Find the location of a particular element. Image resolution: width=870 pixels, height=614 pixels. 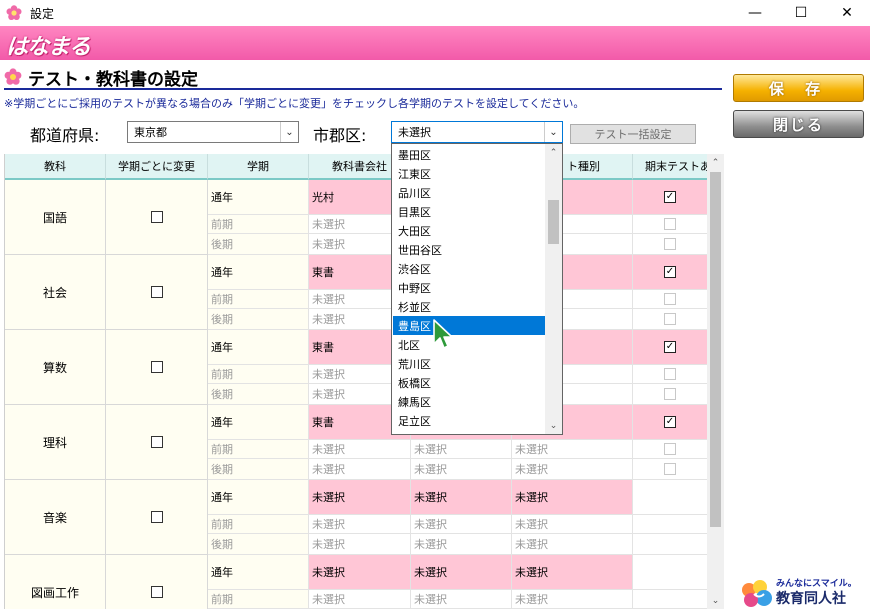

final-test-cell: ✓ is located at coordinates (670, 272).